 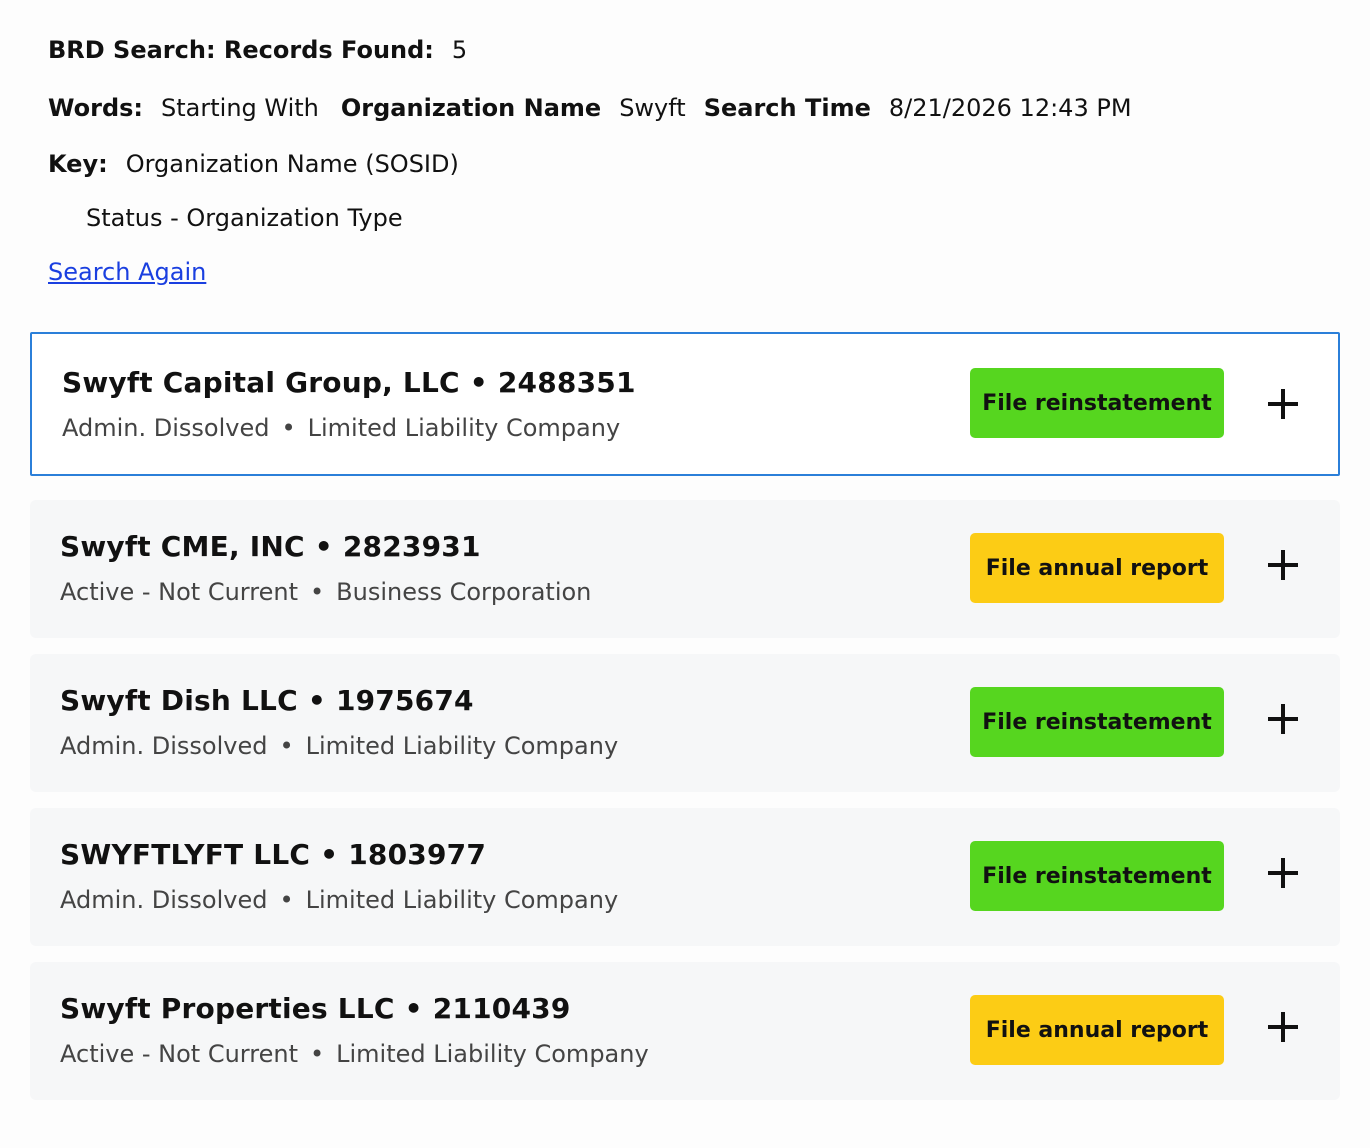 What do you see at coordinates (471, 108) in the screenshot?
I see `org-name-label: Organization Name` at bounding box center [471, 108].